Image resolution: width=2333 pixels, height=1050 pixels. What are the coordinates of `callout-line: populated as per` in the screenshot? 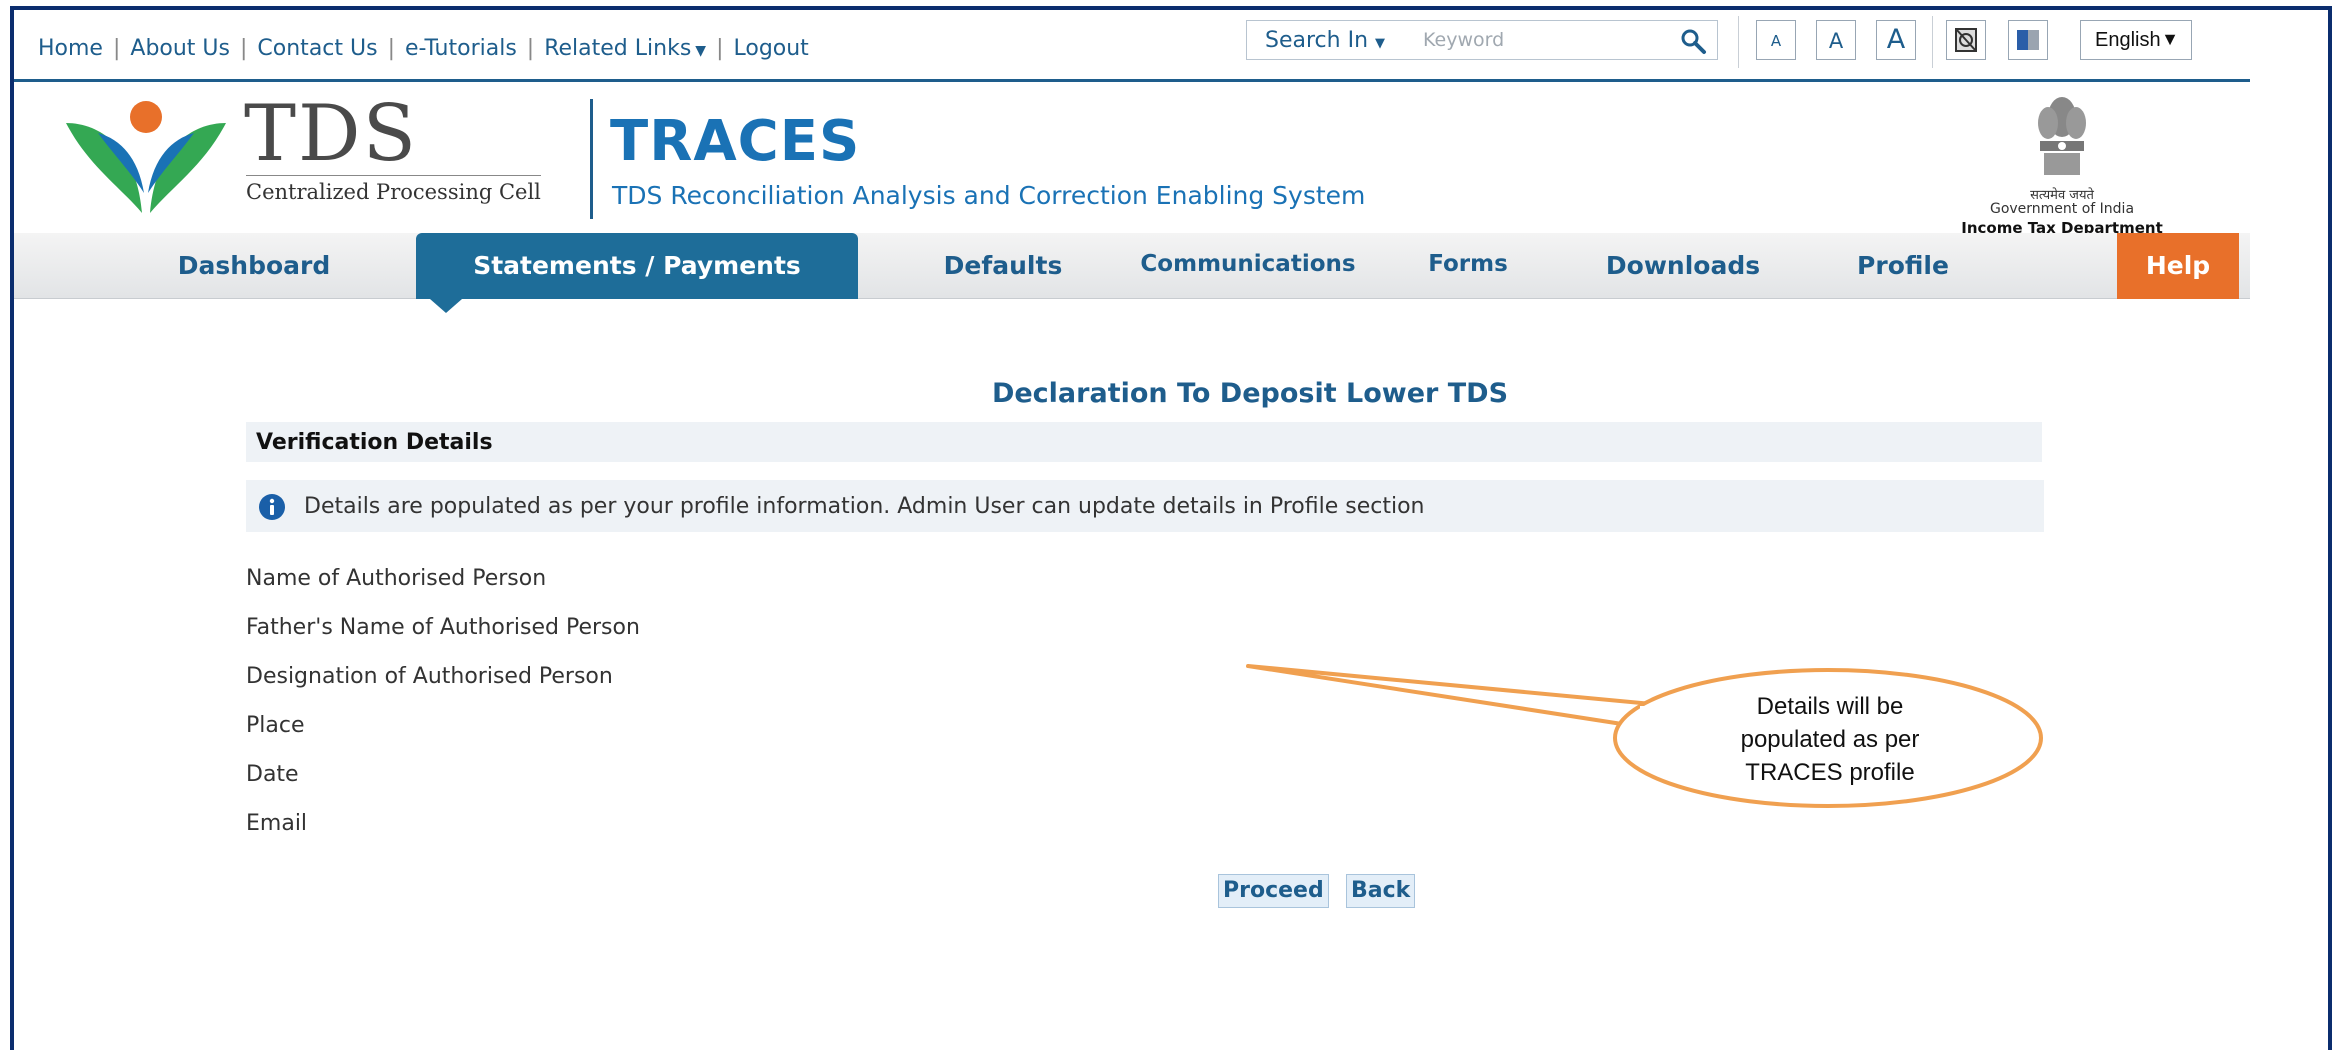 It's located at (1830, 739).